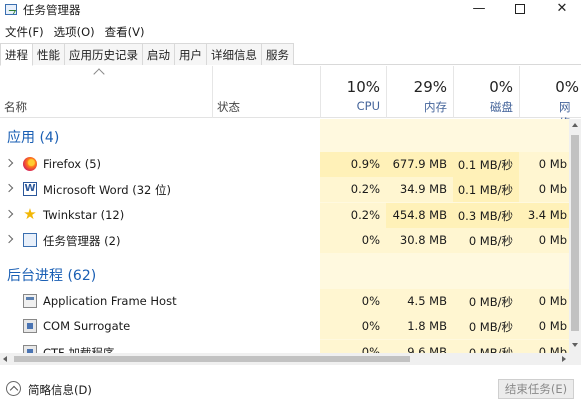  I want to click on tab-performance: 性能, so click(48, 54).